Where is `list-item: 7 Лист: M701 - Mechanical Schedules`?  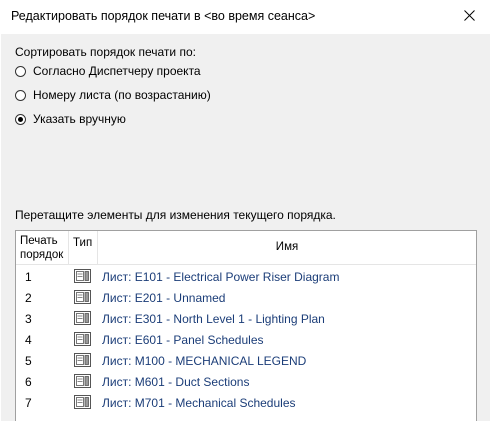
list-item: 7 Лист: M701 - Mechanical Schedules is located at coordinates (246, 402).